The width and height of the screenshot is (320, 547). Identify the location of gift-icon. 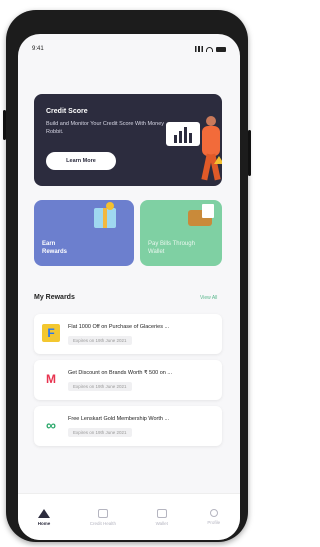
(105, 218).